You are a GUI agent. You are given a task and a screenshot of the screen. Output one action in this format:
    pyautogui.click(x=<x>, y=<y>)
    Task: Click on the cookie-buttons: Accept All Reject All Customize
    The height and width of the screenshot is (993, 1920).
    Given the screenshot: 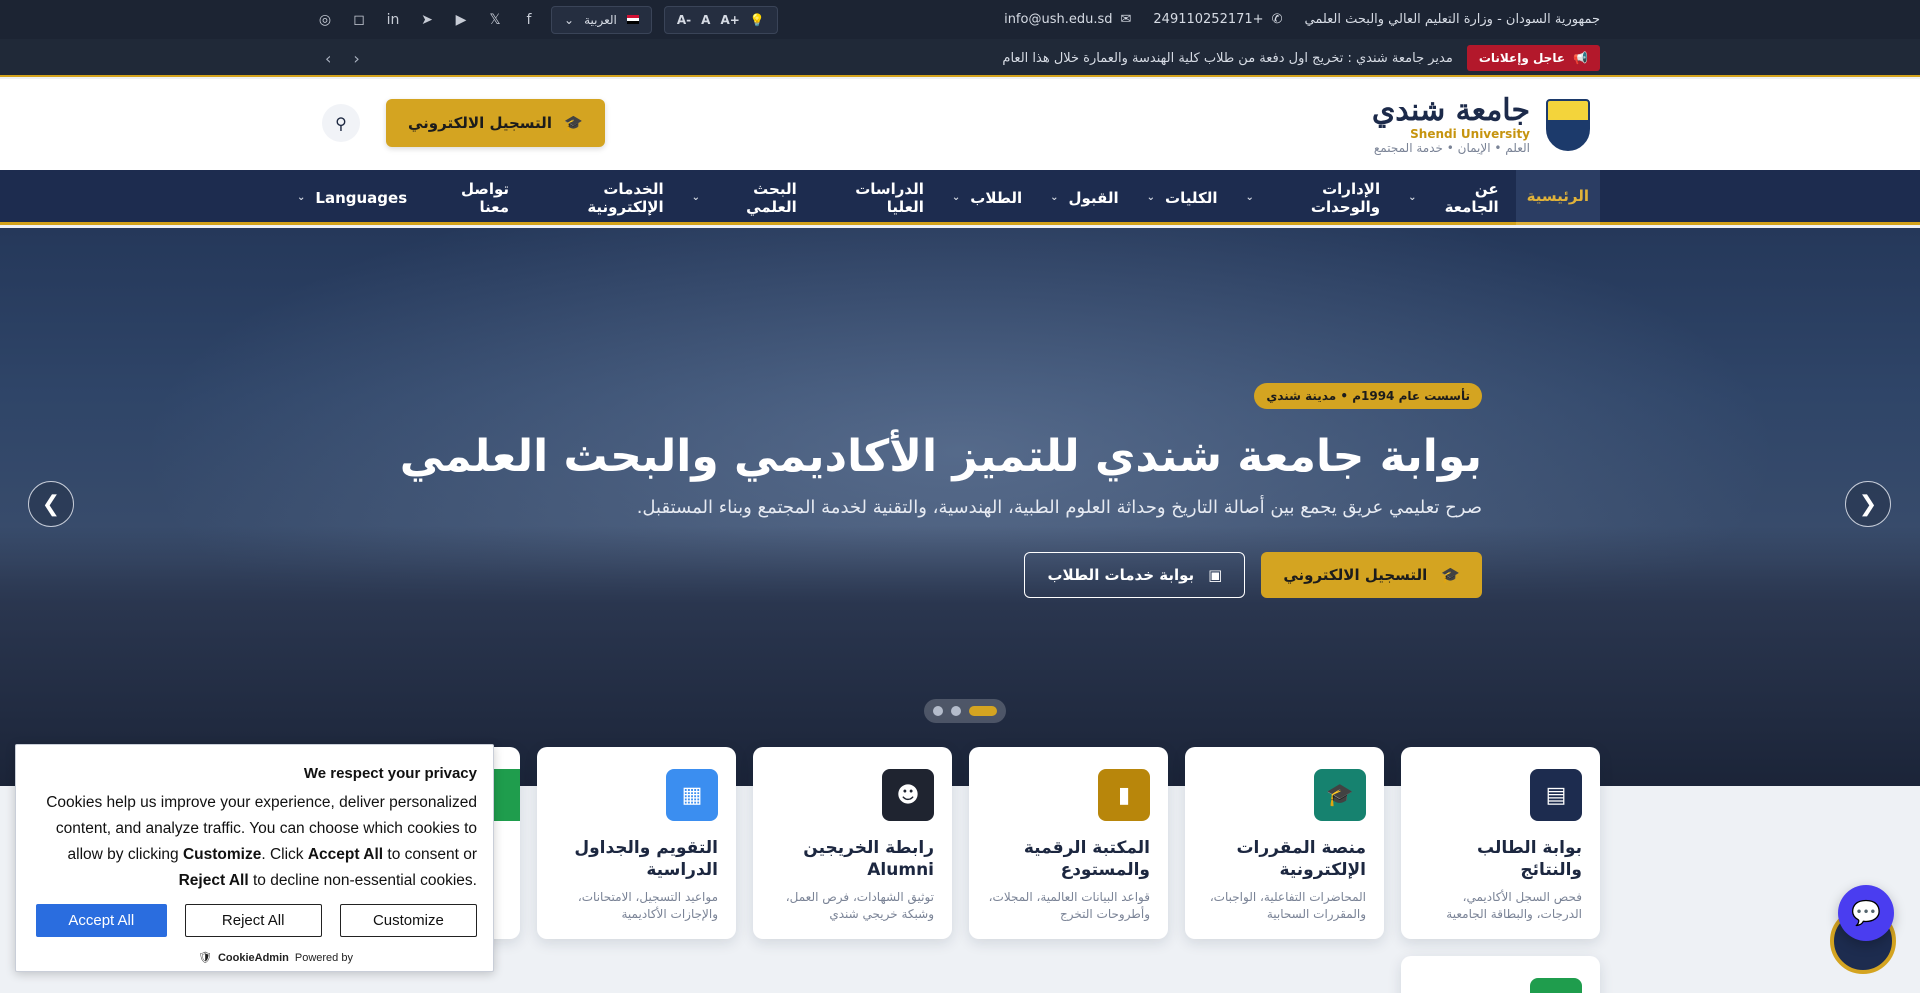 What is the action you would take?
    pyautogui.click(x=254, y=920)
    